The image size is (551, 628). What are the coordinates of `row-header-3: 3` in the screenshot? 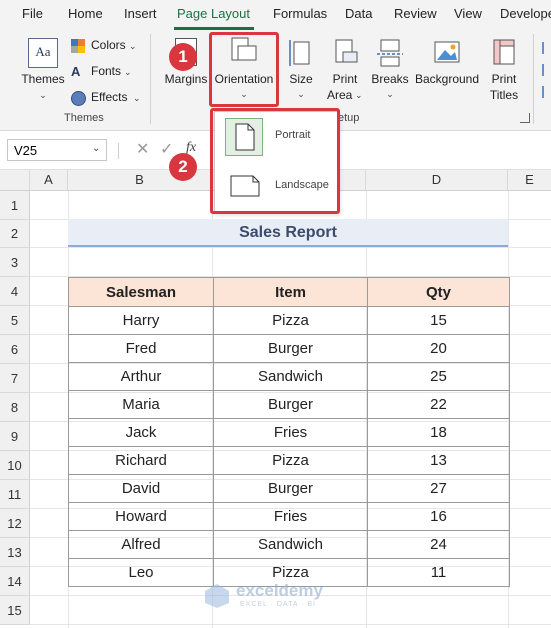 It's located at (15, 262).